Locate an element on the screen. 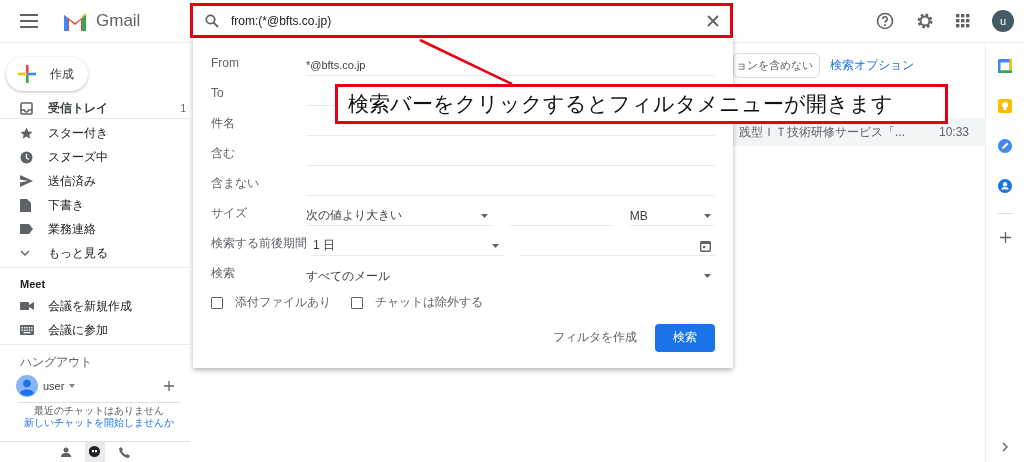 The width and height of the screenshot is (1024, 462). field-label: 件名 is located at coordinates (223, 123).